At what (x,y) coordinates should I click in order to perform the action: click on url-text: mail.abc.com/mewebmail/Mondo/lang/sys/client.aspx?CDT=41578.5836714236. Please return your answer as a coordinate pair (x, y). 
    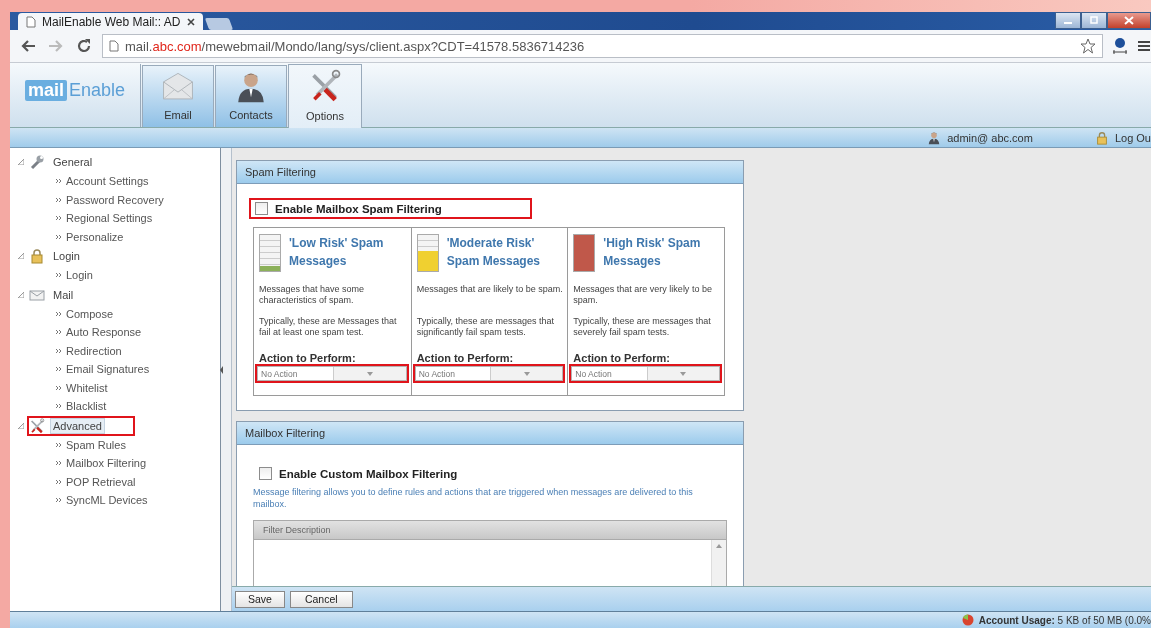
    Looking at the image, I should click on (355, 46).